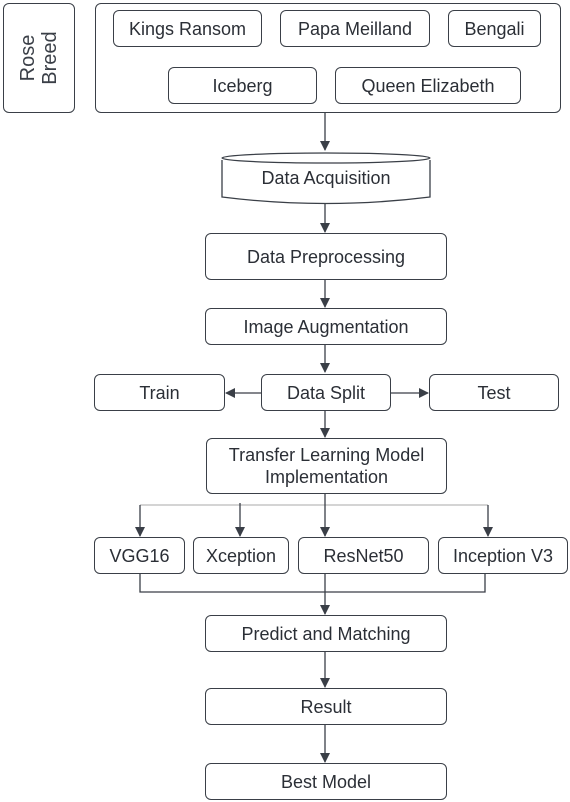 This screenshot has height=802, width=570. What do you see at coordinates (241, 555) in the screenshot?
I see `model-xception: Xception` at bounding box center [241, 555].